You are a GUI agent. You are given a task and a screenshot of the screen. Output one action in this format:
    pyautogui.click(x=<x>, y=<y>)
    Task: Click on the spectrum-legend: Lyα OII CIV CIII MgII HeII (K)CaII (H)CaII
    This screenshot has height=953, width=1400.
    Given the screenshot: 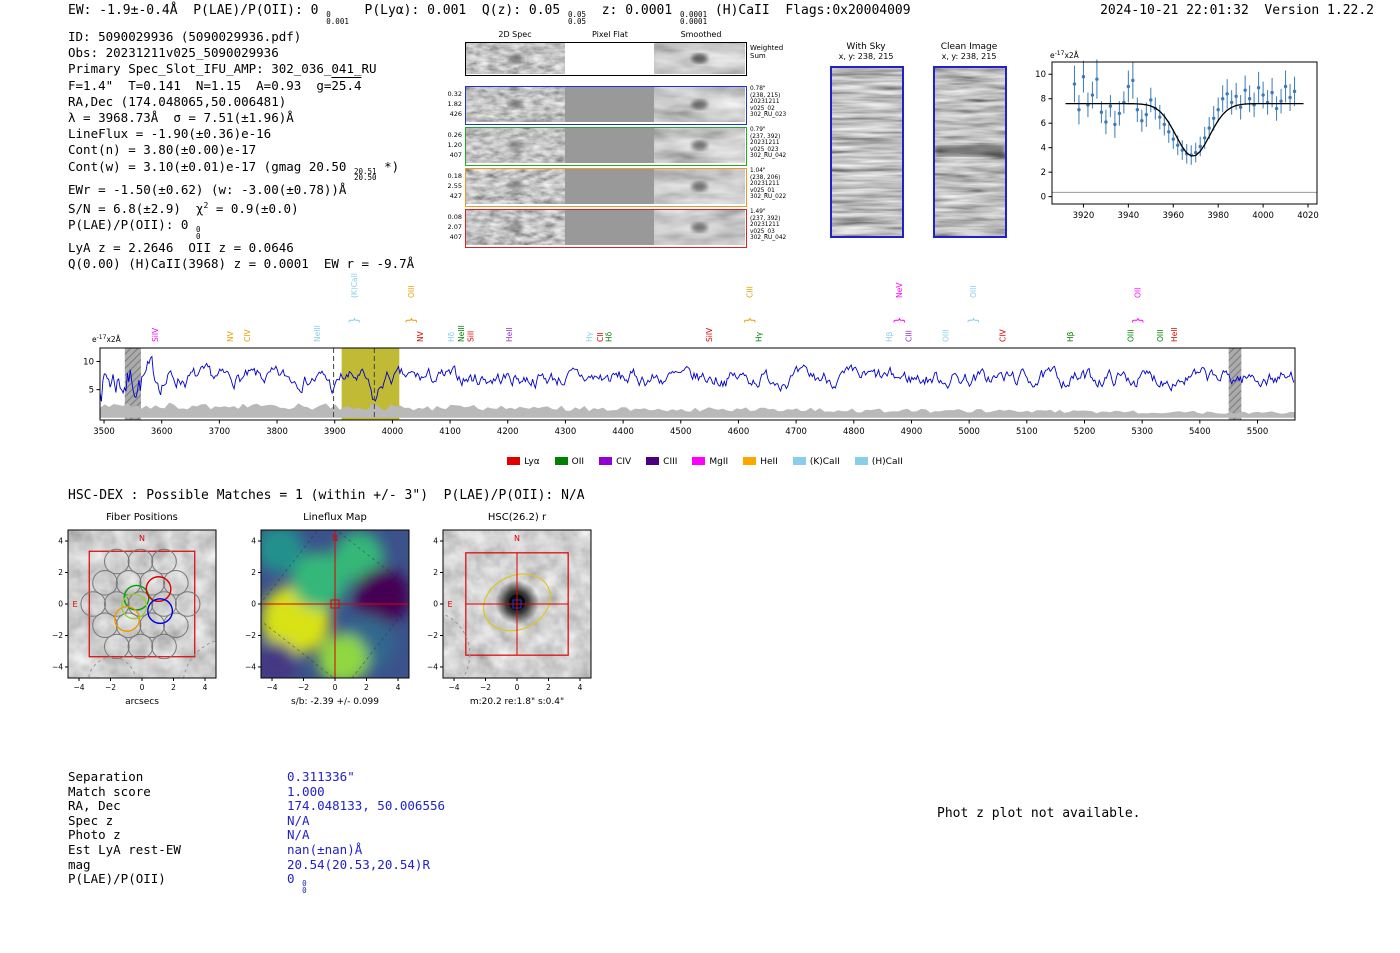 What is the action you would take?
    pyautogui.click(x=705, y=462)
    